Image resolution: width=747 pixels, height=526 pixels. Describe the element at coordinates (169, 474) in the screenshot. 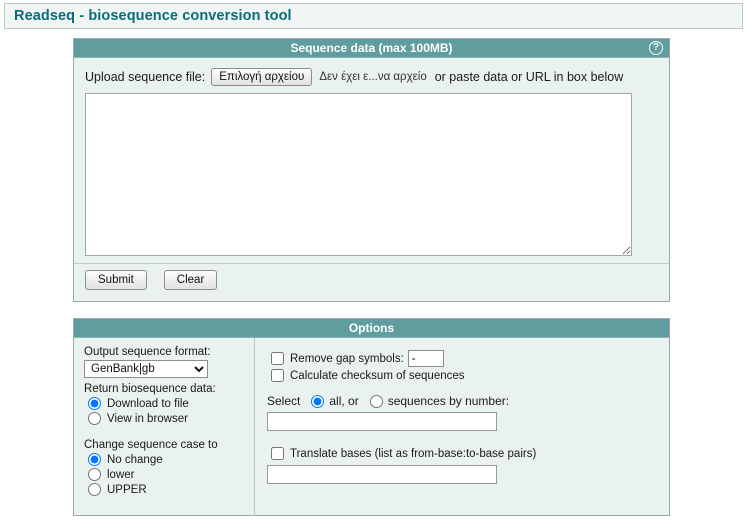

I see `radio-case-lower: lower` at that location.